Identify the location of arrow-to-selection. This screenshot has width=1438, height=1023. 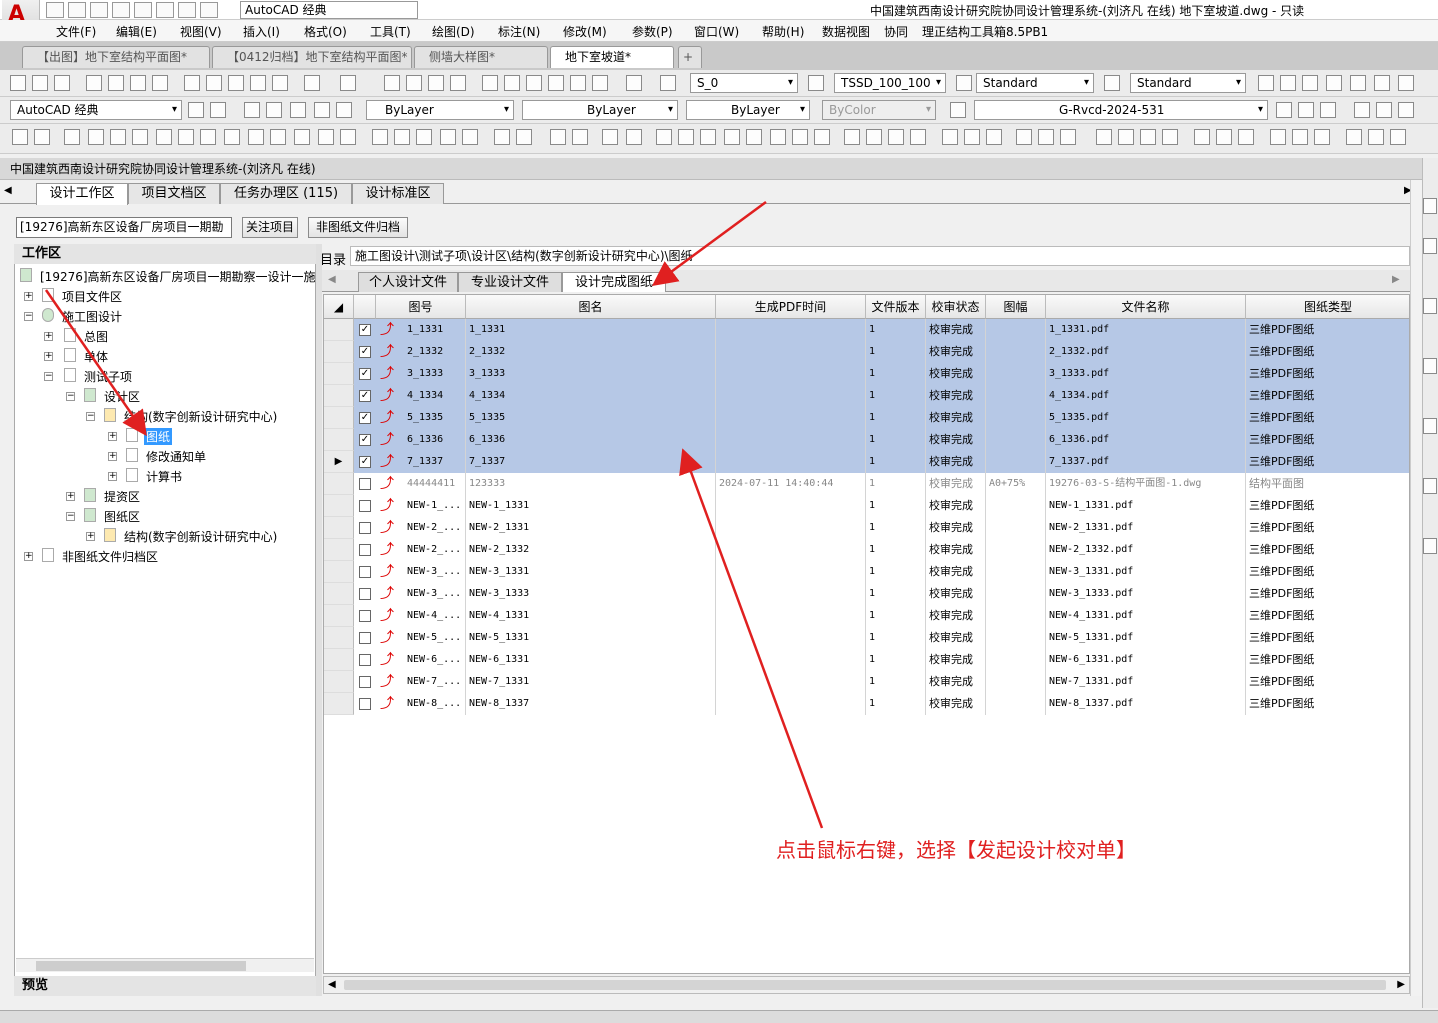
(751, 638).